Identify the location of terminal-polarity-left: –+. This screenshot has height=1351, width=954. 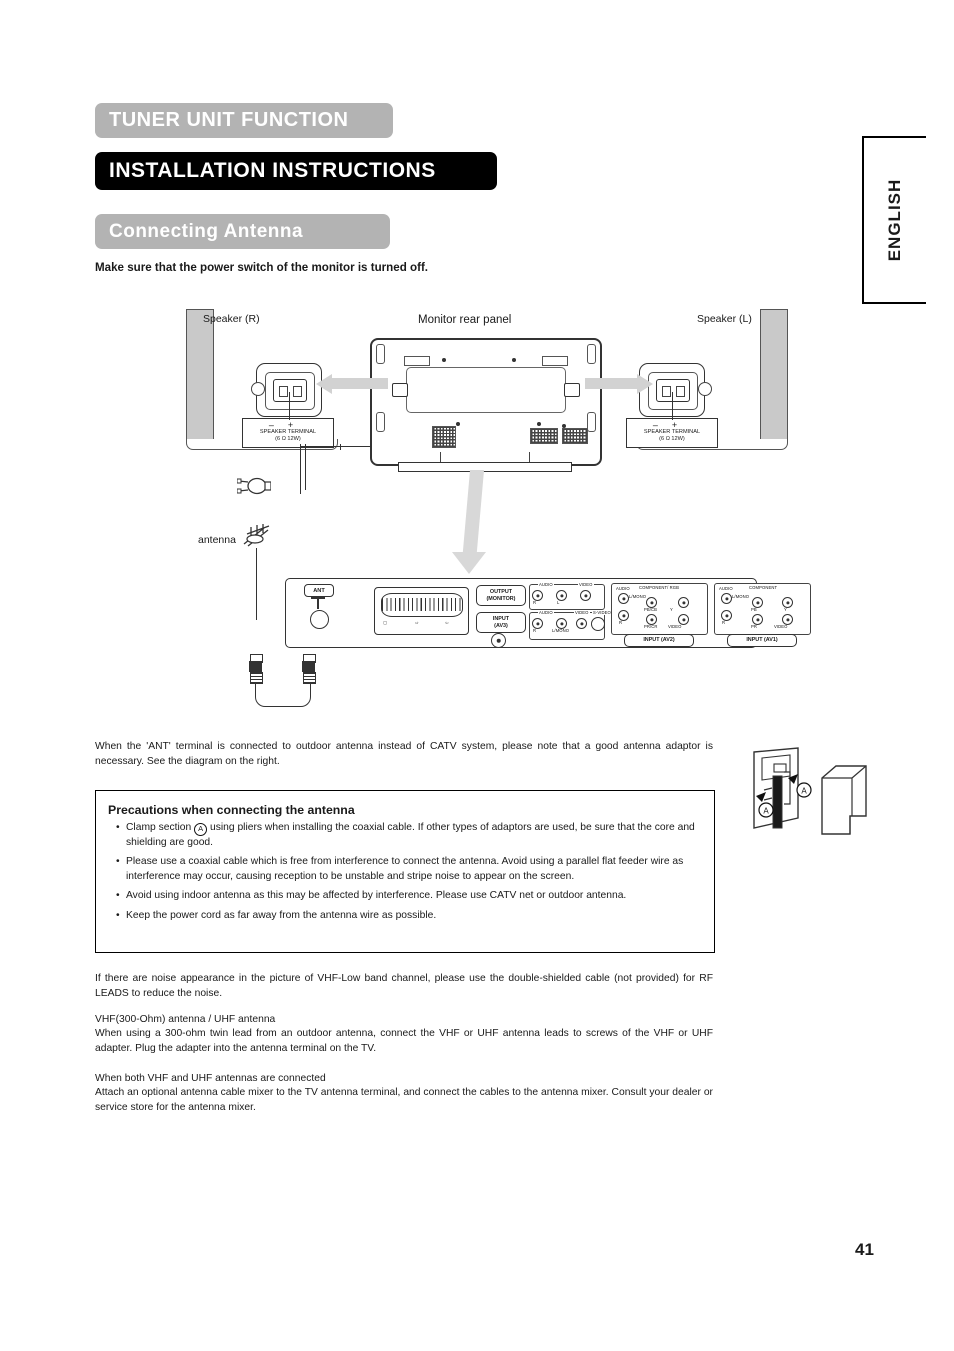
(672, 425).